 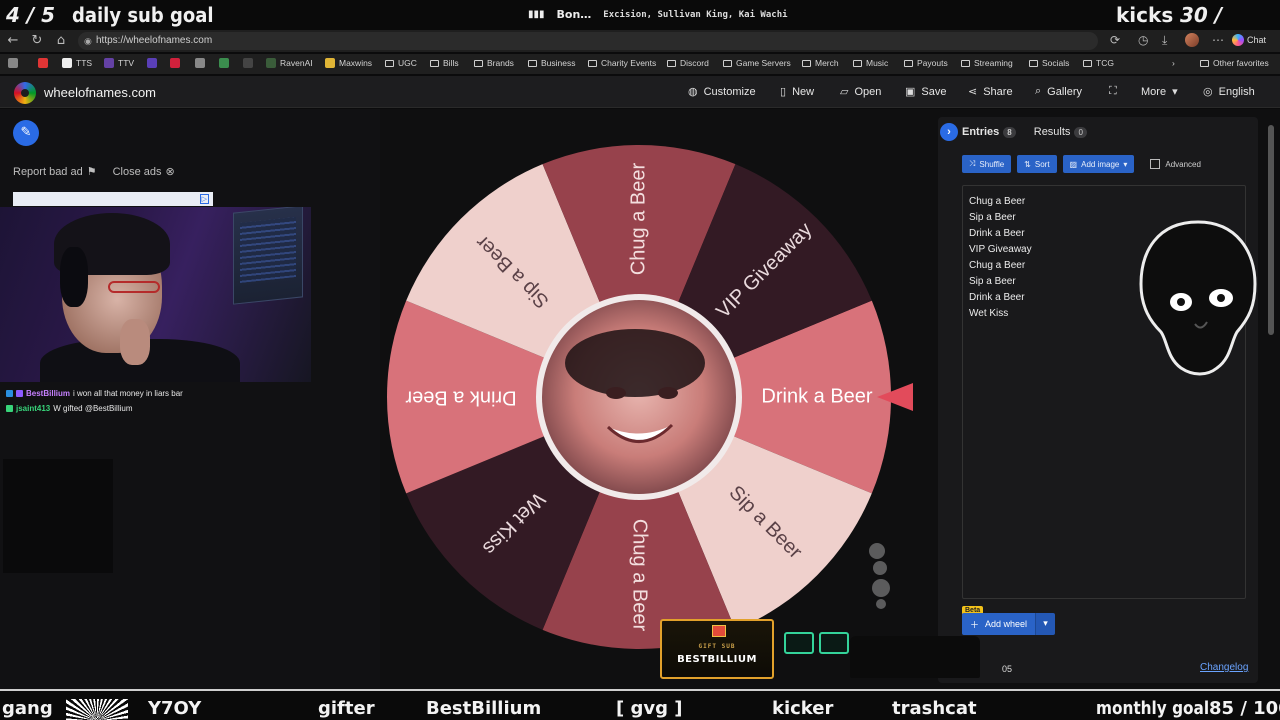 What do you see at coordinates (13, 41) in the screenshot?
I see `back-icon: ←` at bounding box center [13, 41].